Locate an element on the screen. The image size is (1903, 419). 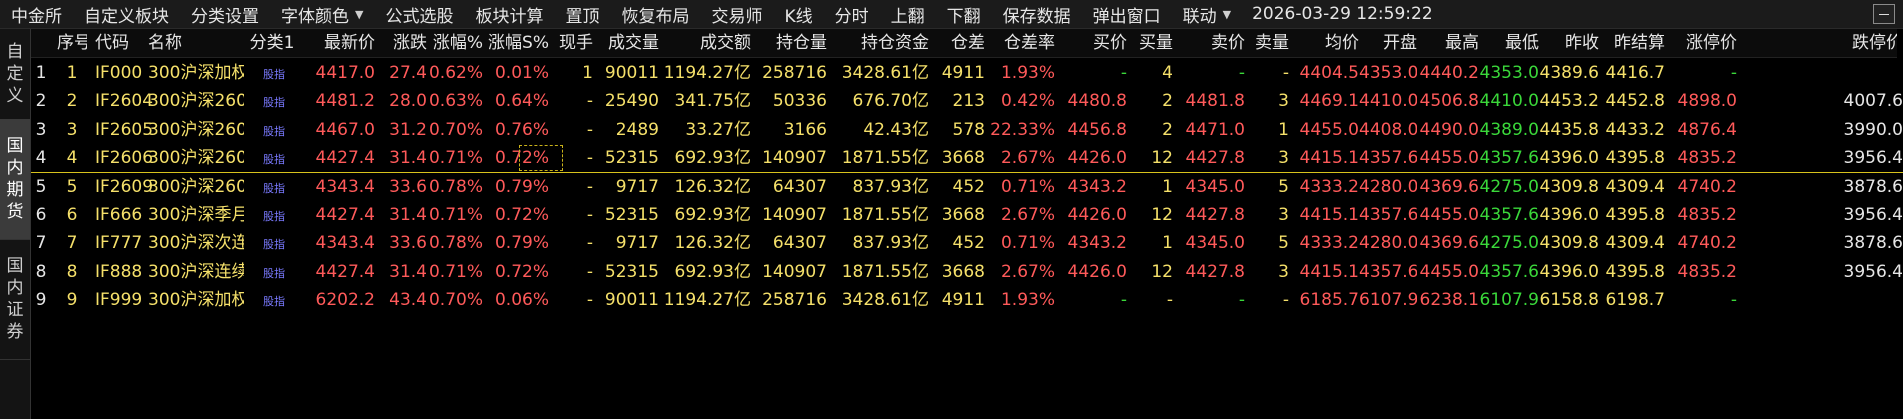
menu-item-8: 交易师 is located at coordinates (736, 14).